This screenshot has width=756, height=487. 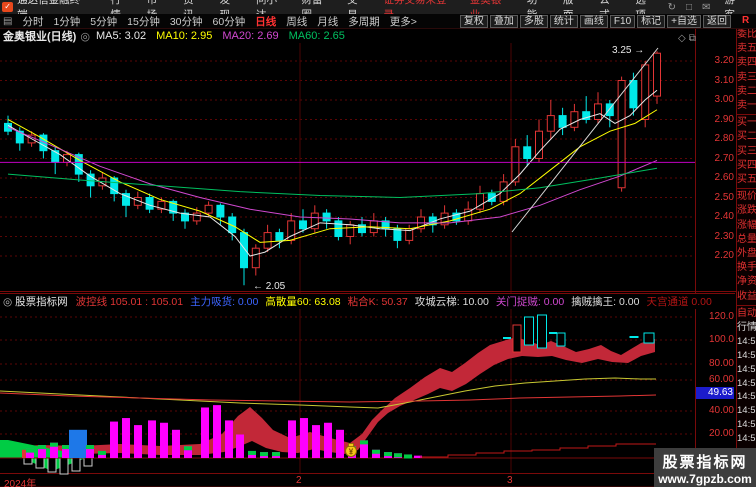 What do you see at coordinates (724, 177) in the screenshot?
I see `price-label-2.60: 2.60` at bounding box center [724, 177].